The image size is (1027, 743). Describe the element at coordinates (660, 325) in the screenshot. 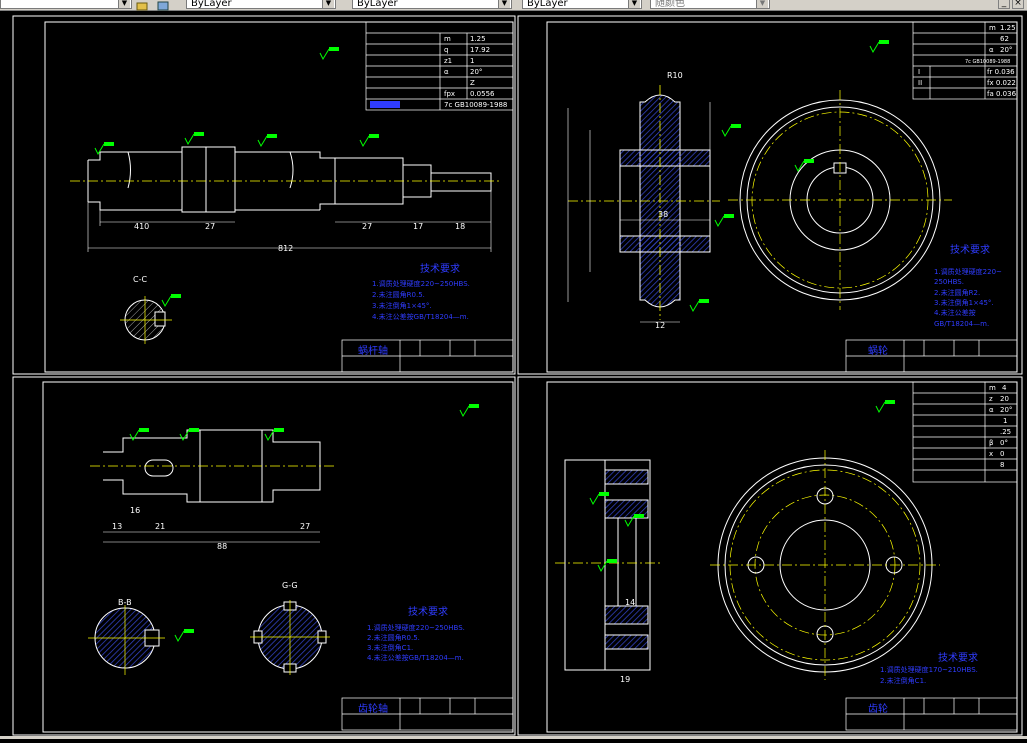

I see `dimension-label: 12` at that location.